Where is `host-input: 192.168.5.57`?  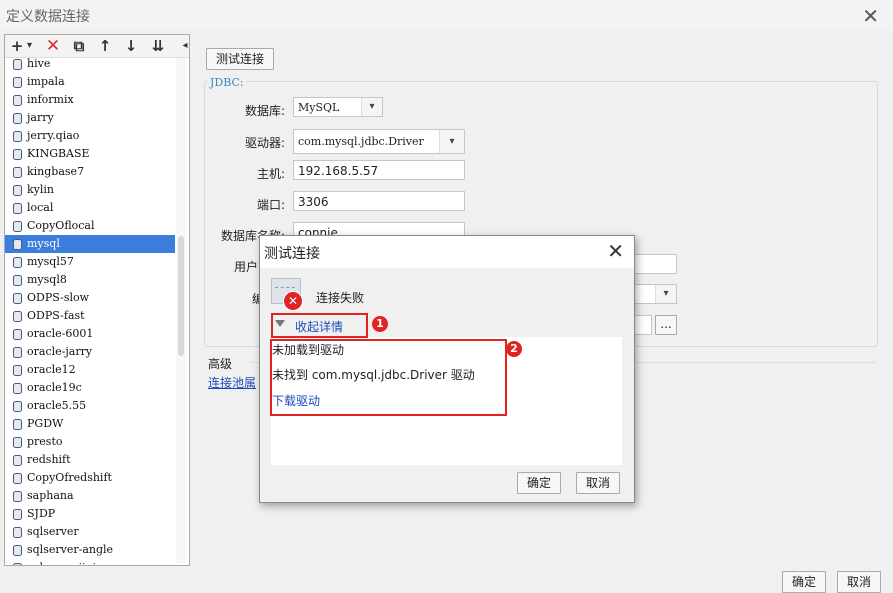 host-input: 192.168.5.57 is located at coordinates (379, 170).